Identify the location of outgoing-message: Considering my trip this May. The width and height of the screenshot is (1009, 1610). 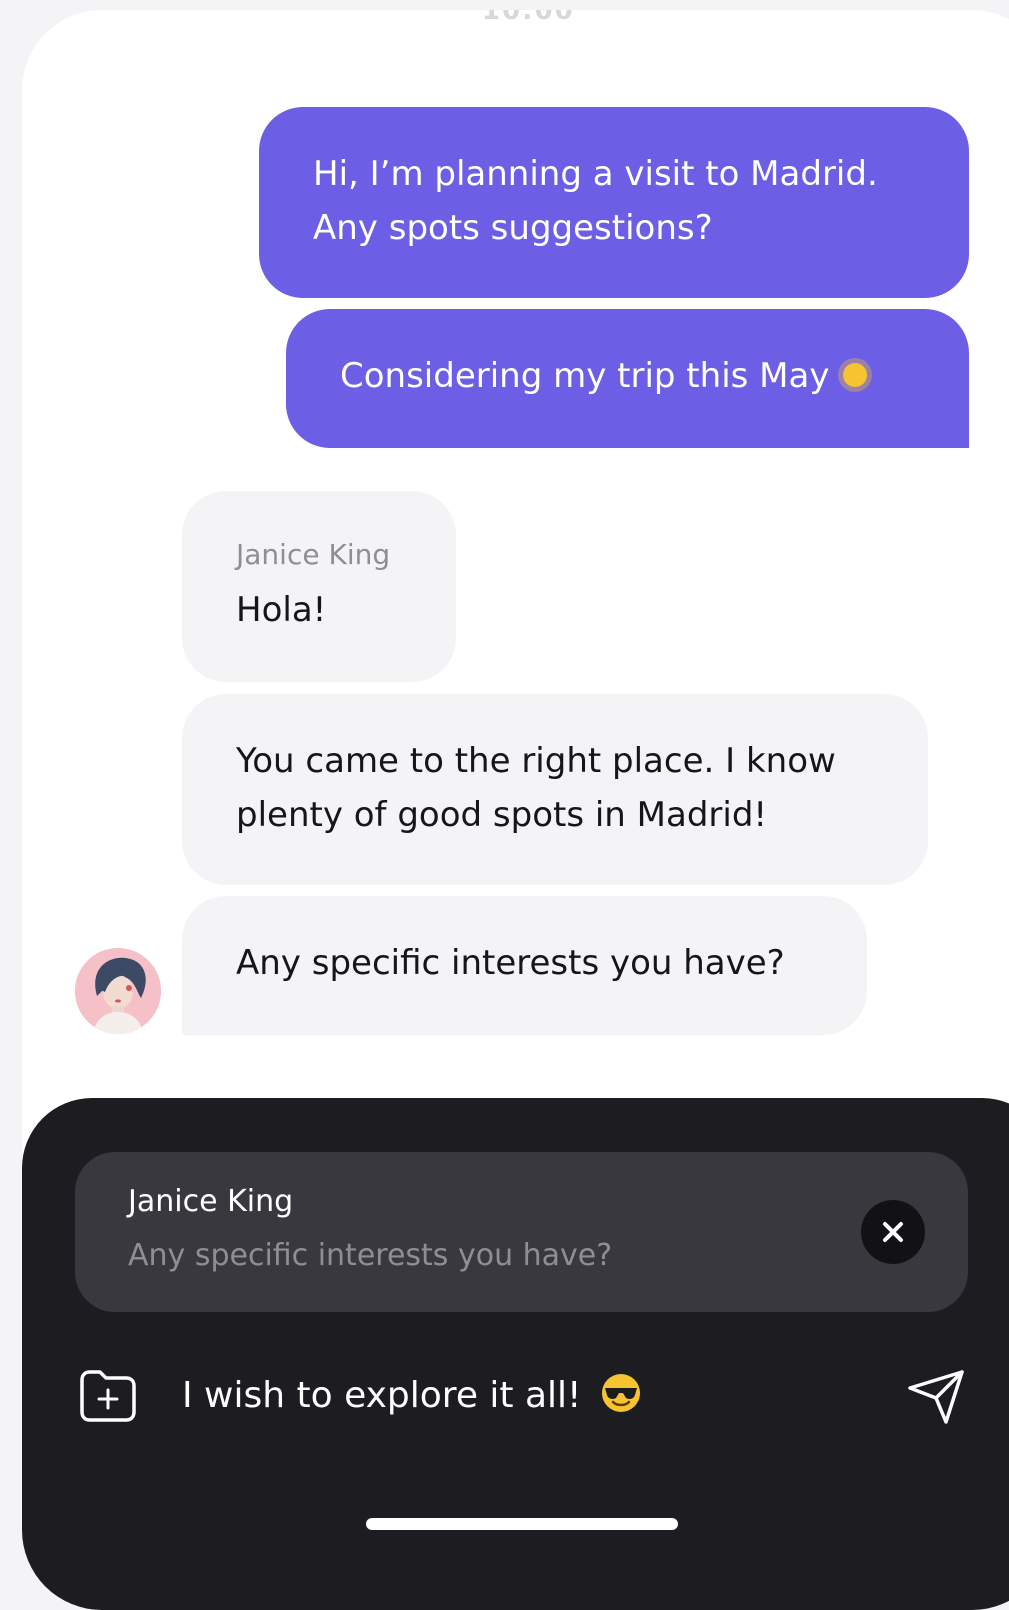
(627, 378).